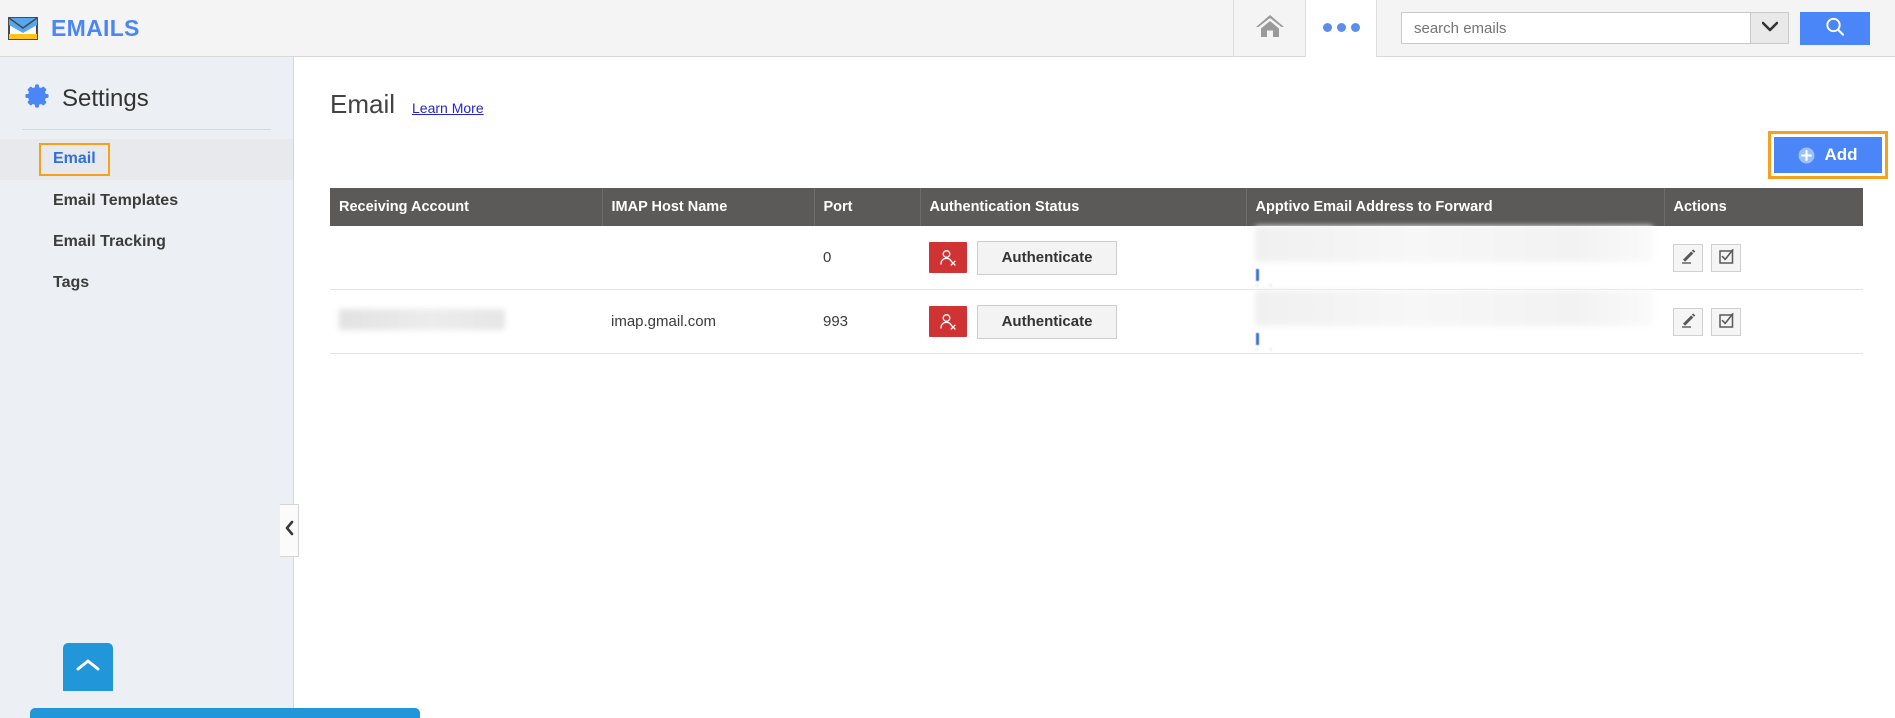 This screenshot has height=718, width=1895. Describe the element at coordinates (105, 98) in the screenshot. I see `sidebar-title: Settings` at that location.